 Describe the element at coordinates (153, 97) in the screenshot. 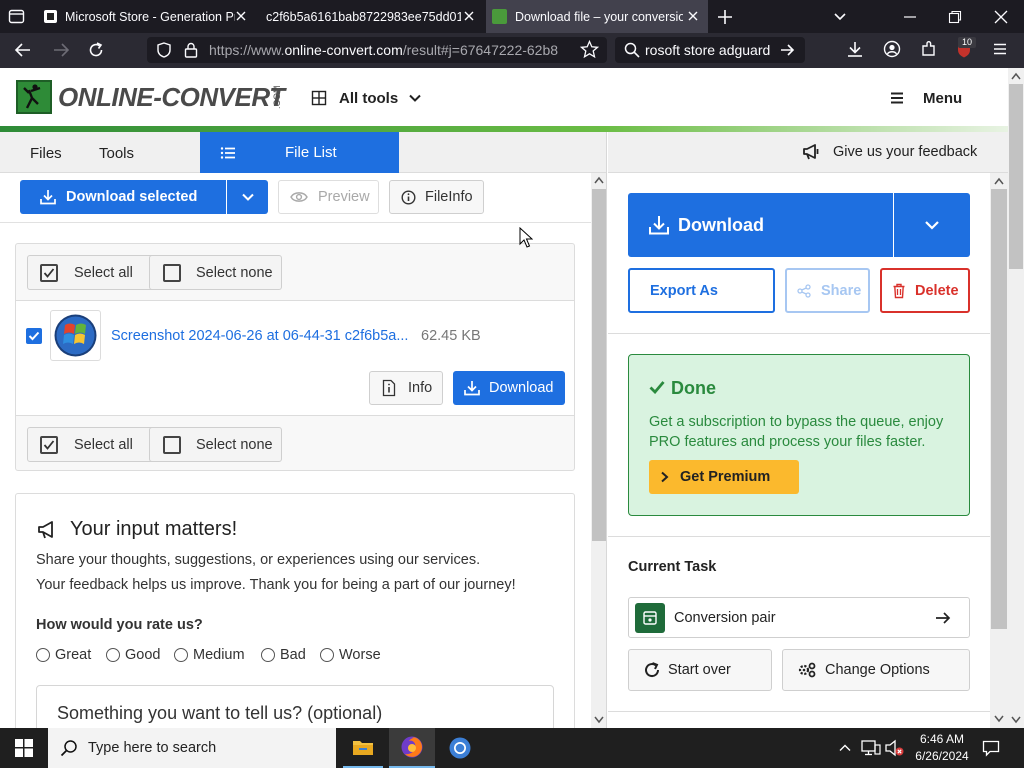

I see `site-logo: ONLINE-CONVERT .COM` at that location.